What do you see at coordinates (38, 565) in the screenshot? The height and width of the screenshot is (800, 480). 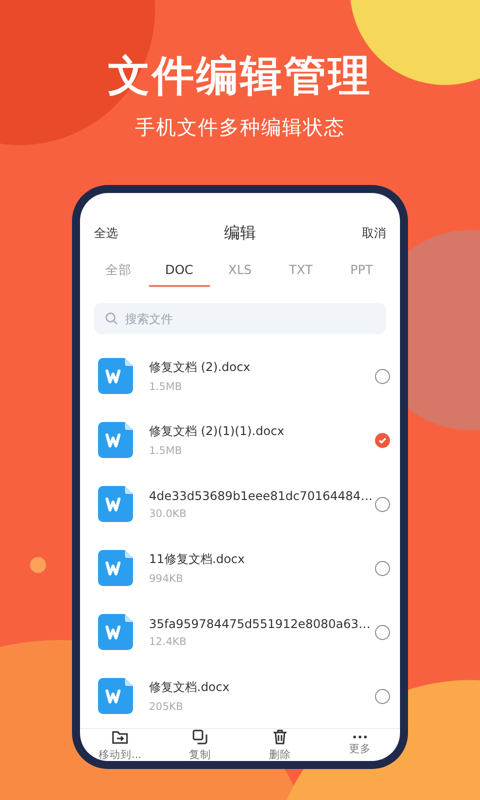 I see `background-dot` at bounding box center [38, 565].